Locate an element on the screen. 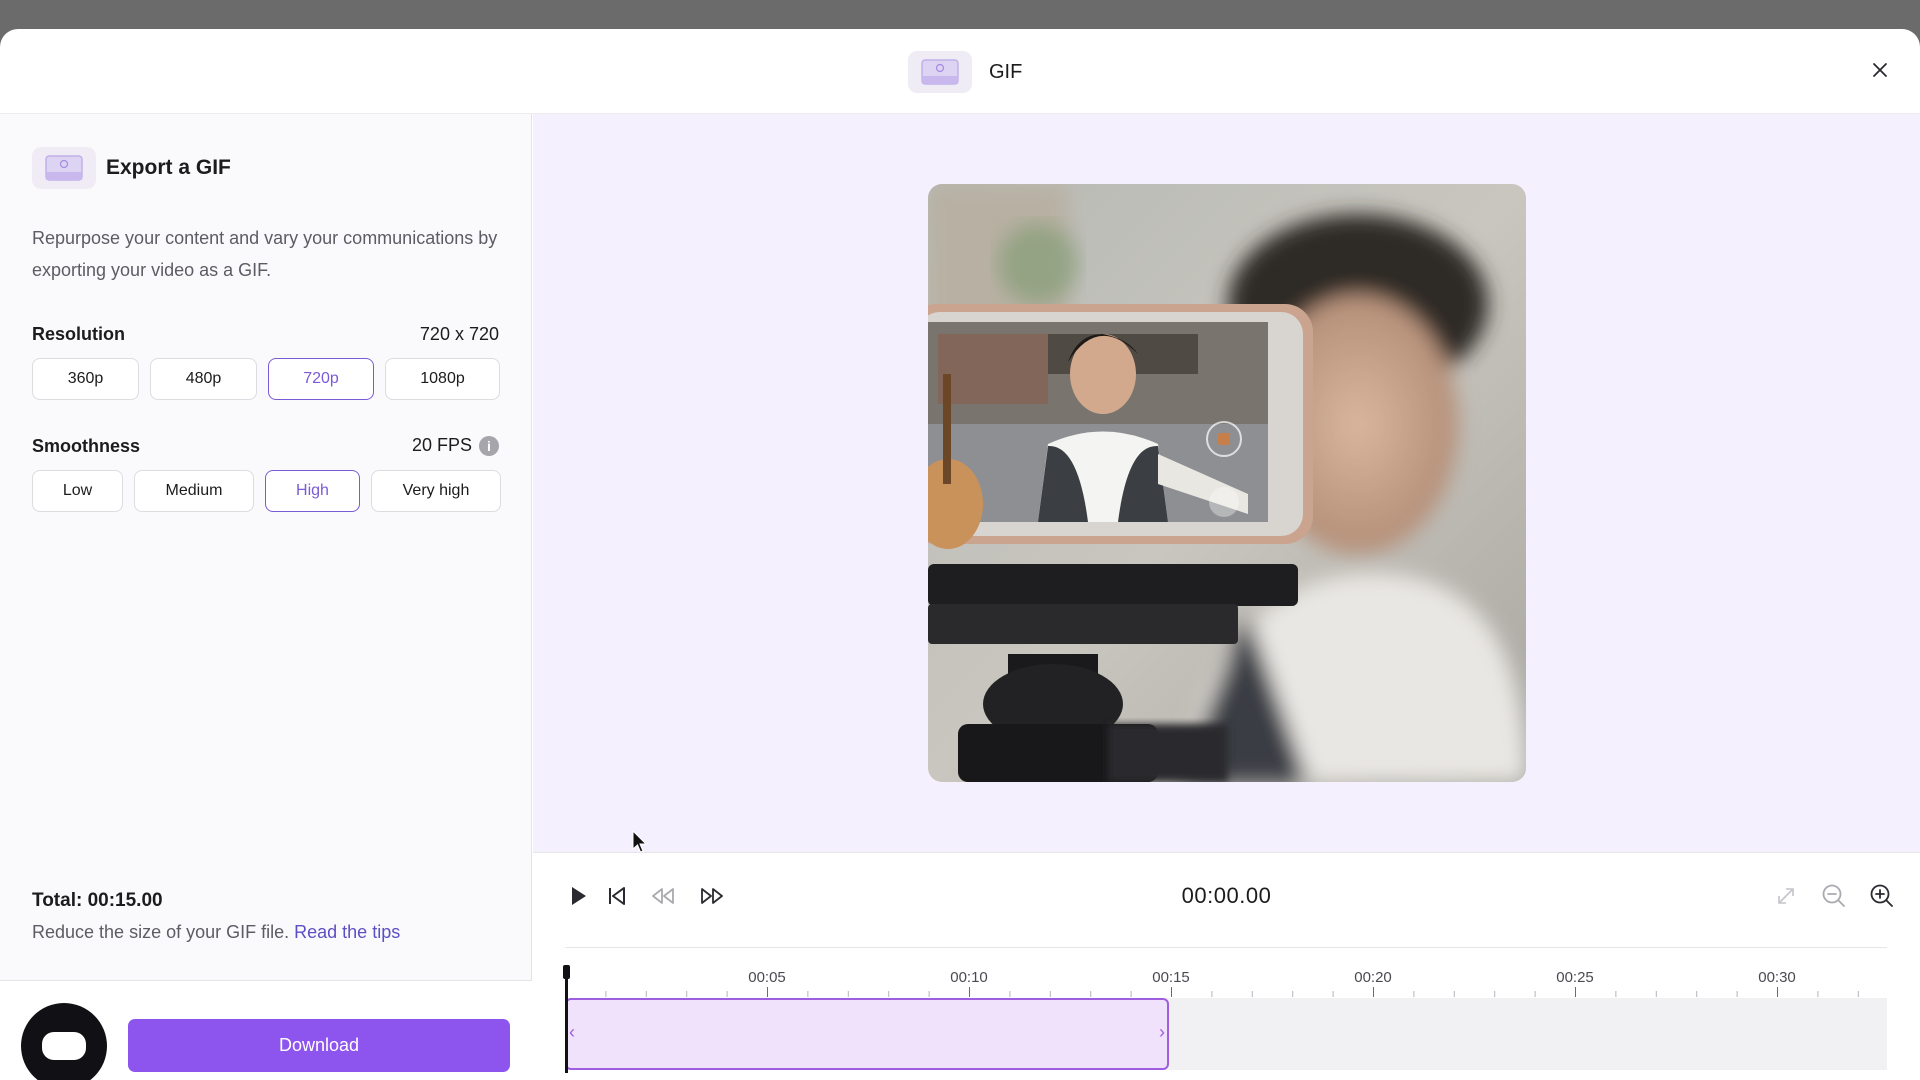  tick-label-5s: 00:05 is located at coordinates (767, 977).